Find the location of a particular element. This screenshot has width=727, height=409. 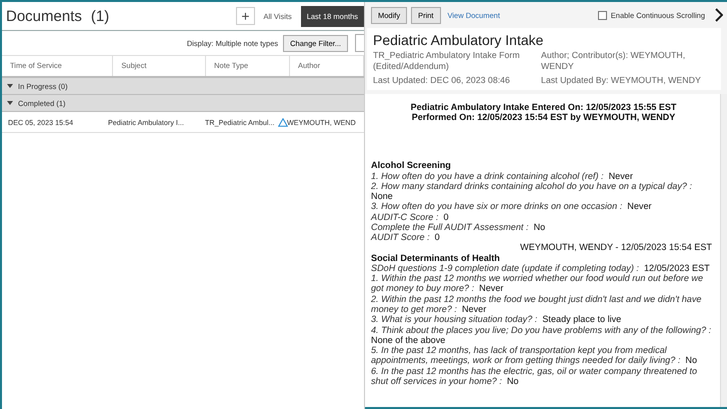

document-heading: Pediatric Ambulatory Intake Entered On: 12/05/2023 15:55 EST is located at coordinates (544, 107).